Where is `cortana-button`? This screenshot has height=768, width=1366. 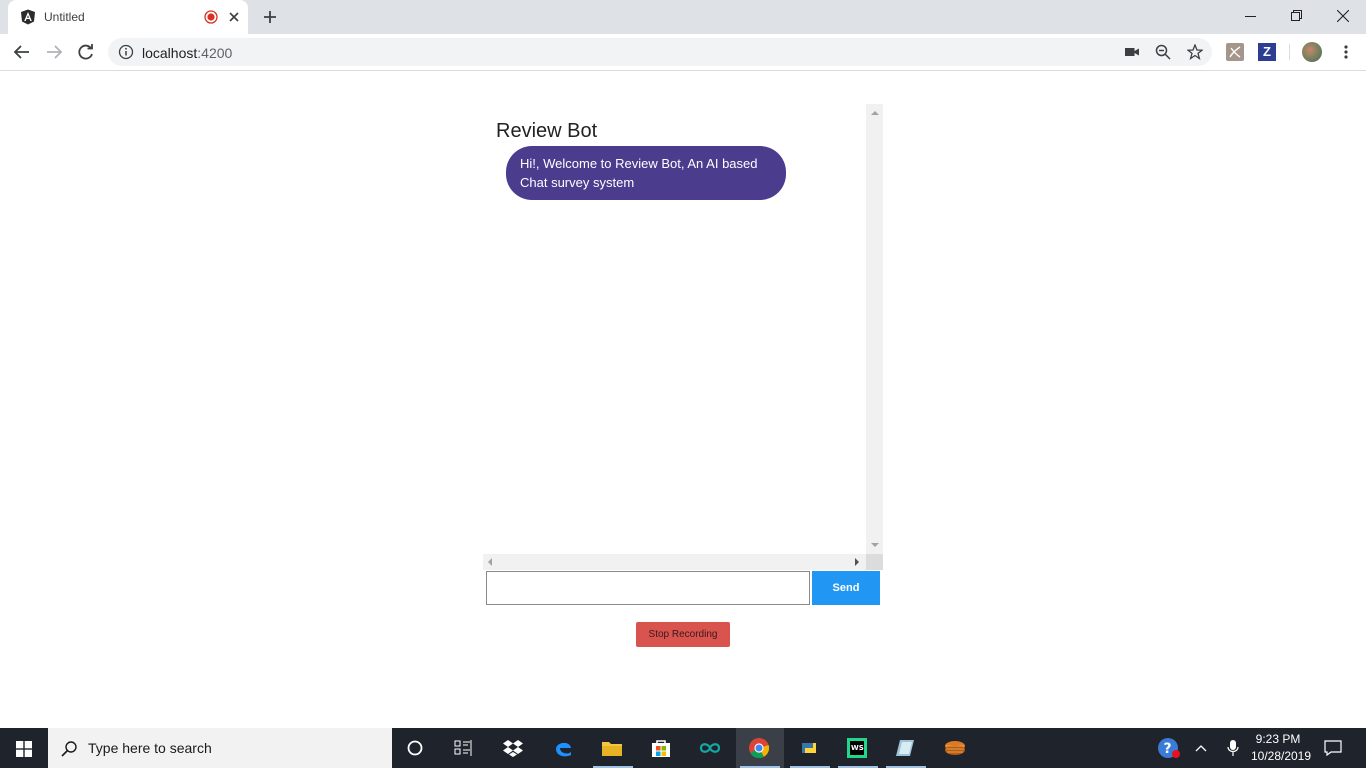 cortana-button is located at coordinates (416, 748).